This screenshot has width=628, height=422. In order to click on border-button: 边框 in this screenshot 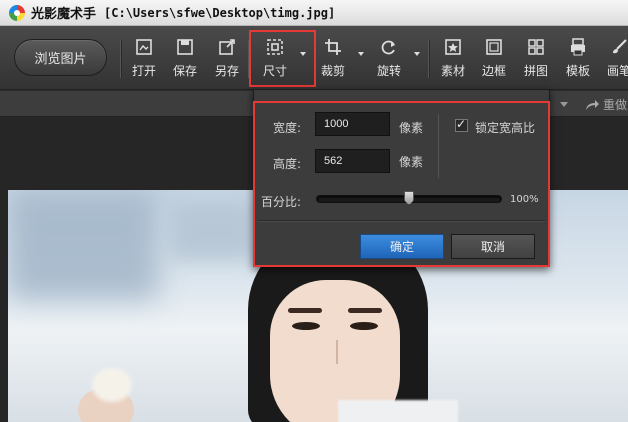, I will do `click(494, 59)`.